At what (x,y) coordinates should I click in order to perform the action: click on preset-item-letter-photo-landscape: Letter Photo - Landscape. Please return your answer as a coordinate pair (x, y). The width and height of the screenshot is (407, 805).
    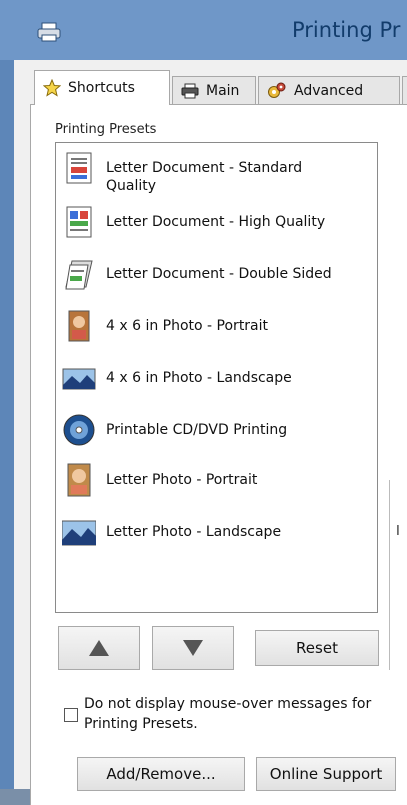
    Looking at the image, I should click on (217, 532).